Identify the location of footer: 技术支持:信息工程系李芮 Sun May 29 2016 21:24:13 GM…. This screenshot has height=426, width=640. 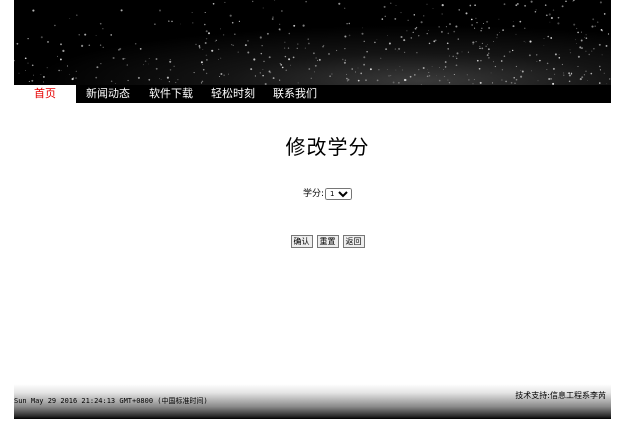
(312, 401).